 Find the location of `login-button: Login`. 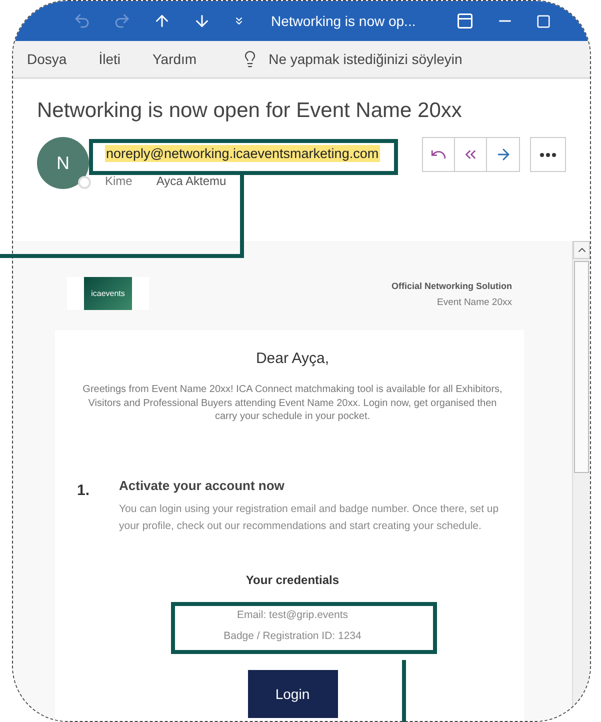

login-button: Login is located at coordinates (293, 694).